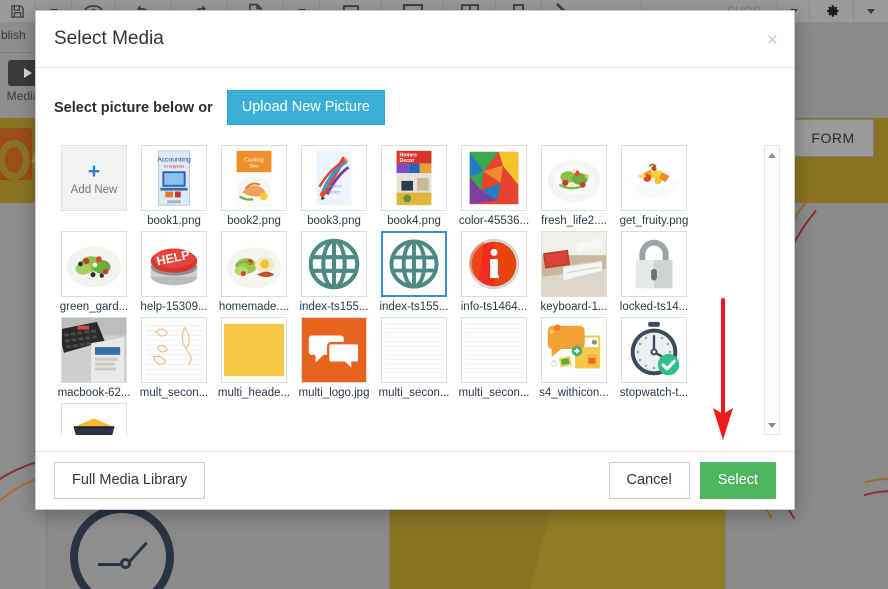  I want to click on media-item: get_fruity.png, so click(654, 188).